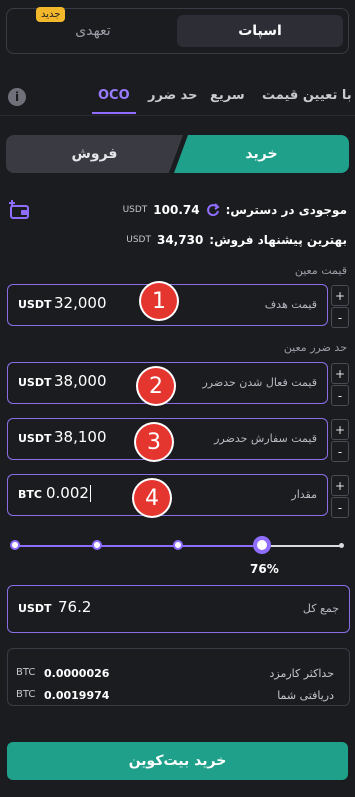 The width and height of the screenshot is (355, 797). I want to click on available-balance: موجودی در دسترس: 100.74 USDT, so click(235, 210).